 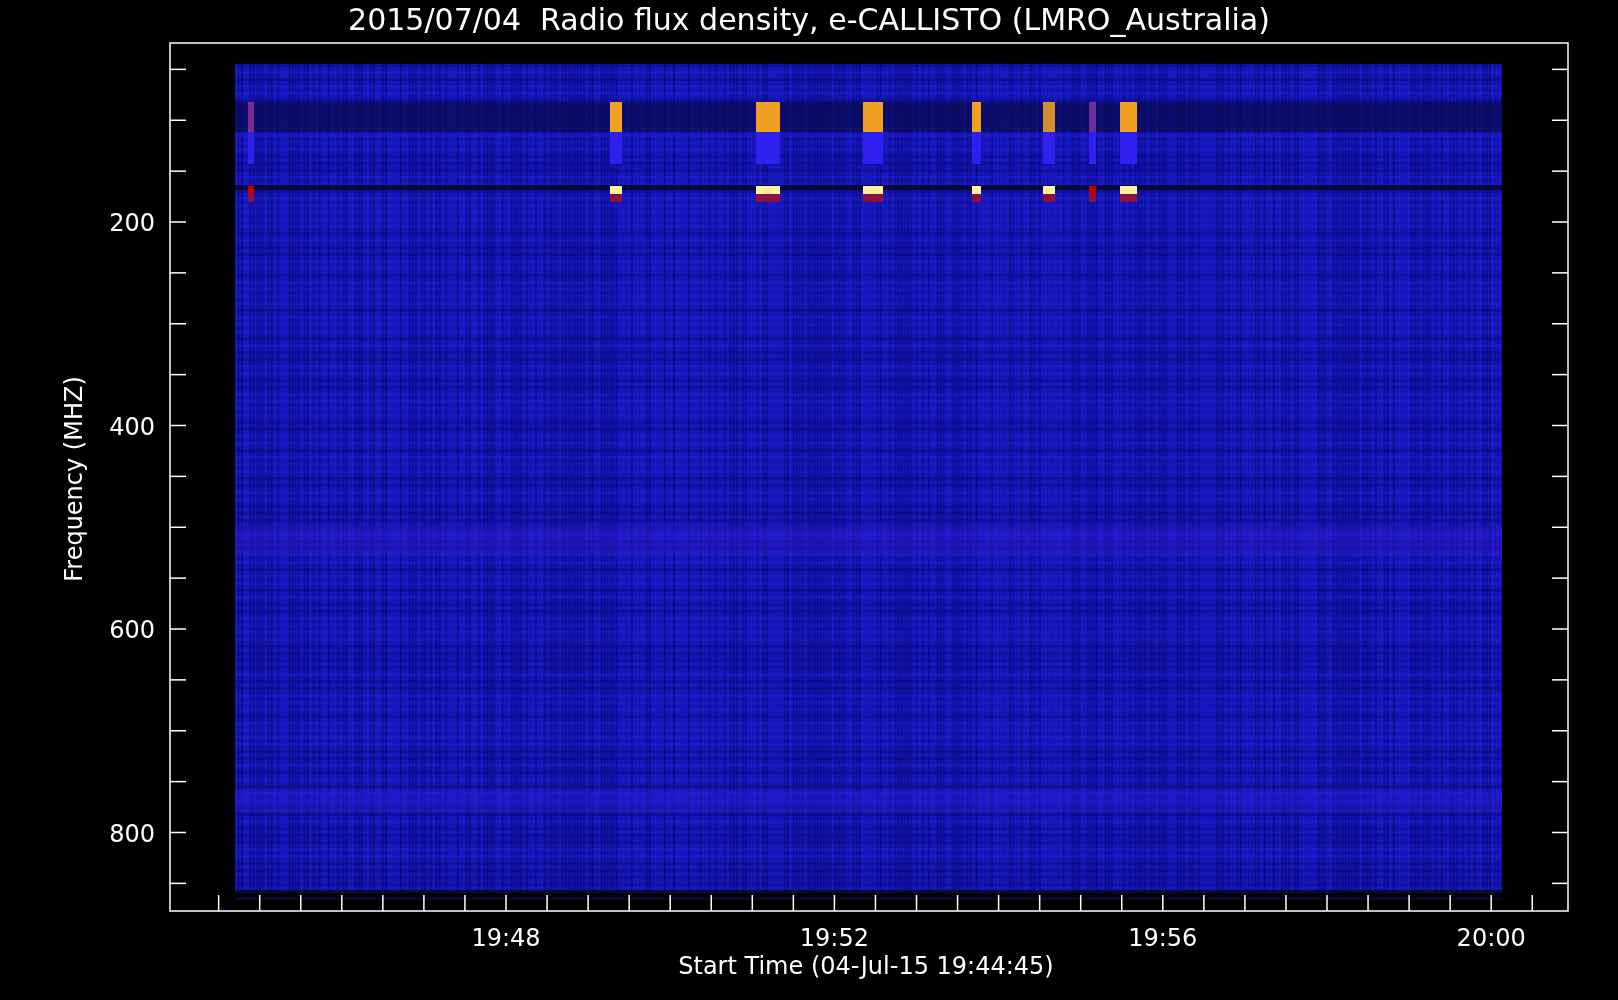 I want to click on x-axis-label: Start Time (04-Jul-15 19:44:45), so click(x=866, y=966).